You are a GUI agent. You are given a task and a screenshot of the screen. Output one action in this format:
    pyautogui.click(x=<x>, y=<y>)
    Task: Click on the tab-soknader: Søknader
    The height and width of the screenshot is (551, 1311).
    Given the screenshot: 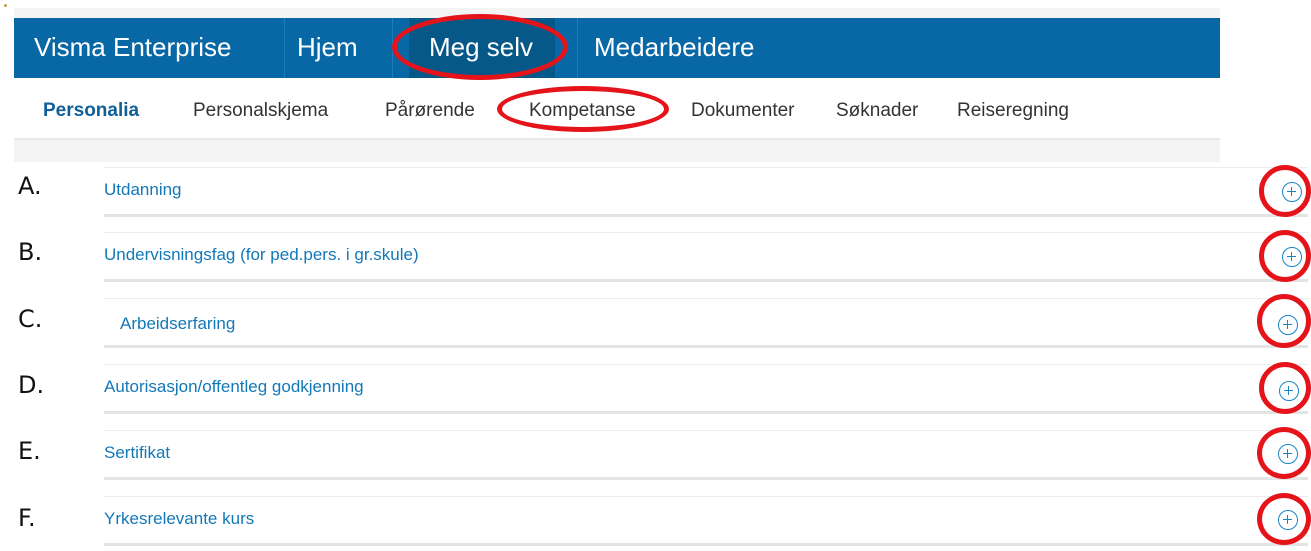 What is the action you would take?
    pyautogui.click(x=877, y=108)
    